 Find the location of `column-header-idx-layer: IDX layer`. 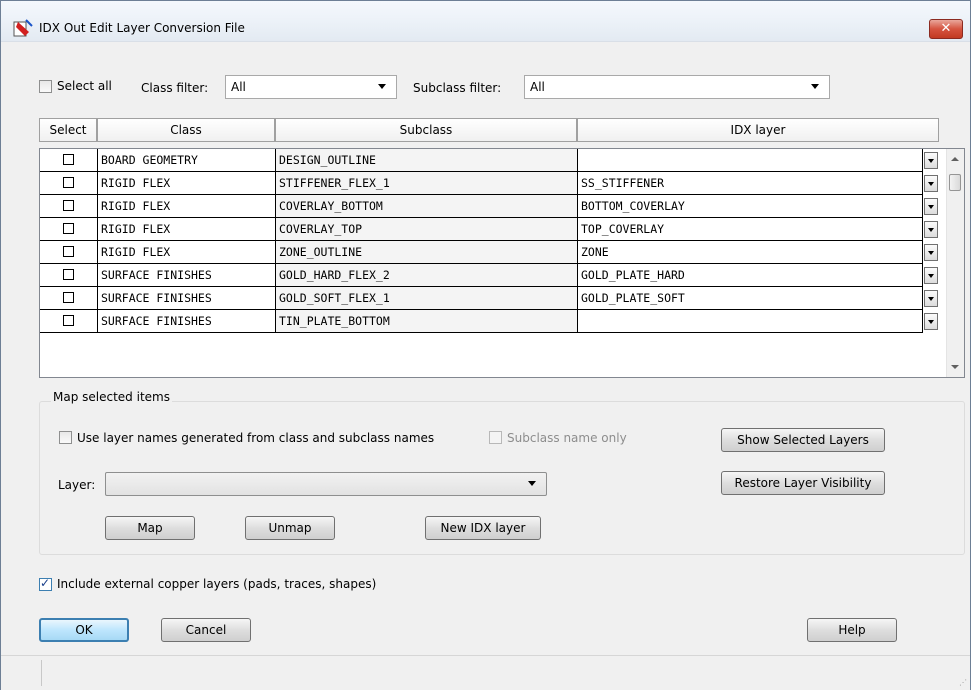

column-header-idx-layer: IDX layer is located at coordinates (758, 130).